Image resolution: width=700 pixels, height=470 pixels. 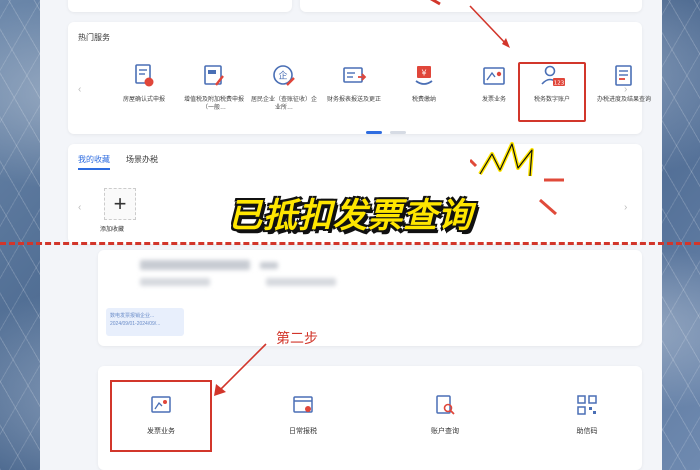 What do you see at coordinates (350, 243) in the screenshot?
I see `divider-dashed-line` at bounding box center [350, 243].